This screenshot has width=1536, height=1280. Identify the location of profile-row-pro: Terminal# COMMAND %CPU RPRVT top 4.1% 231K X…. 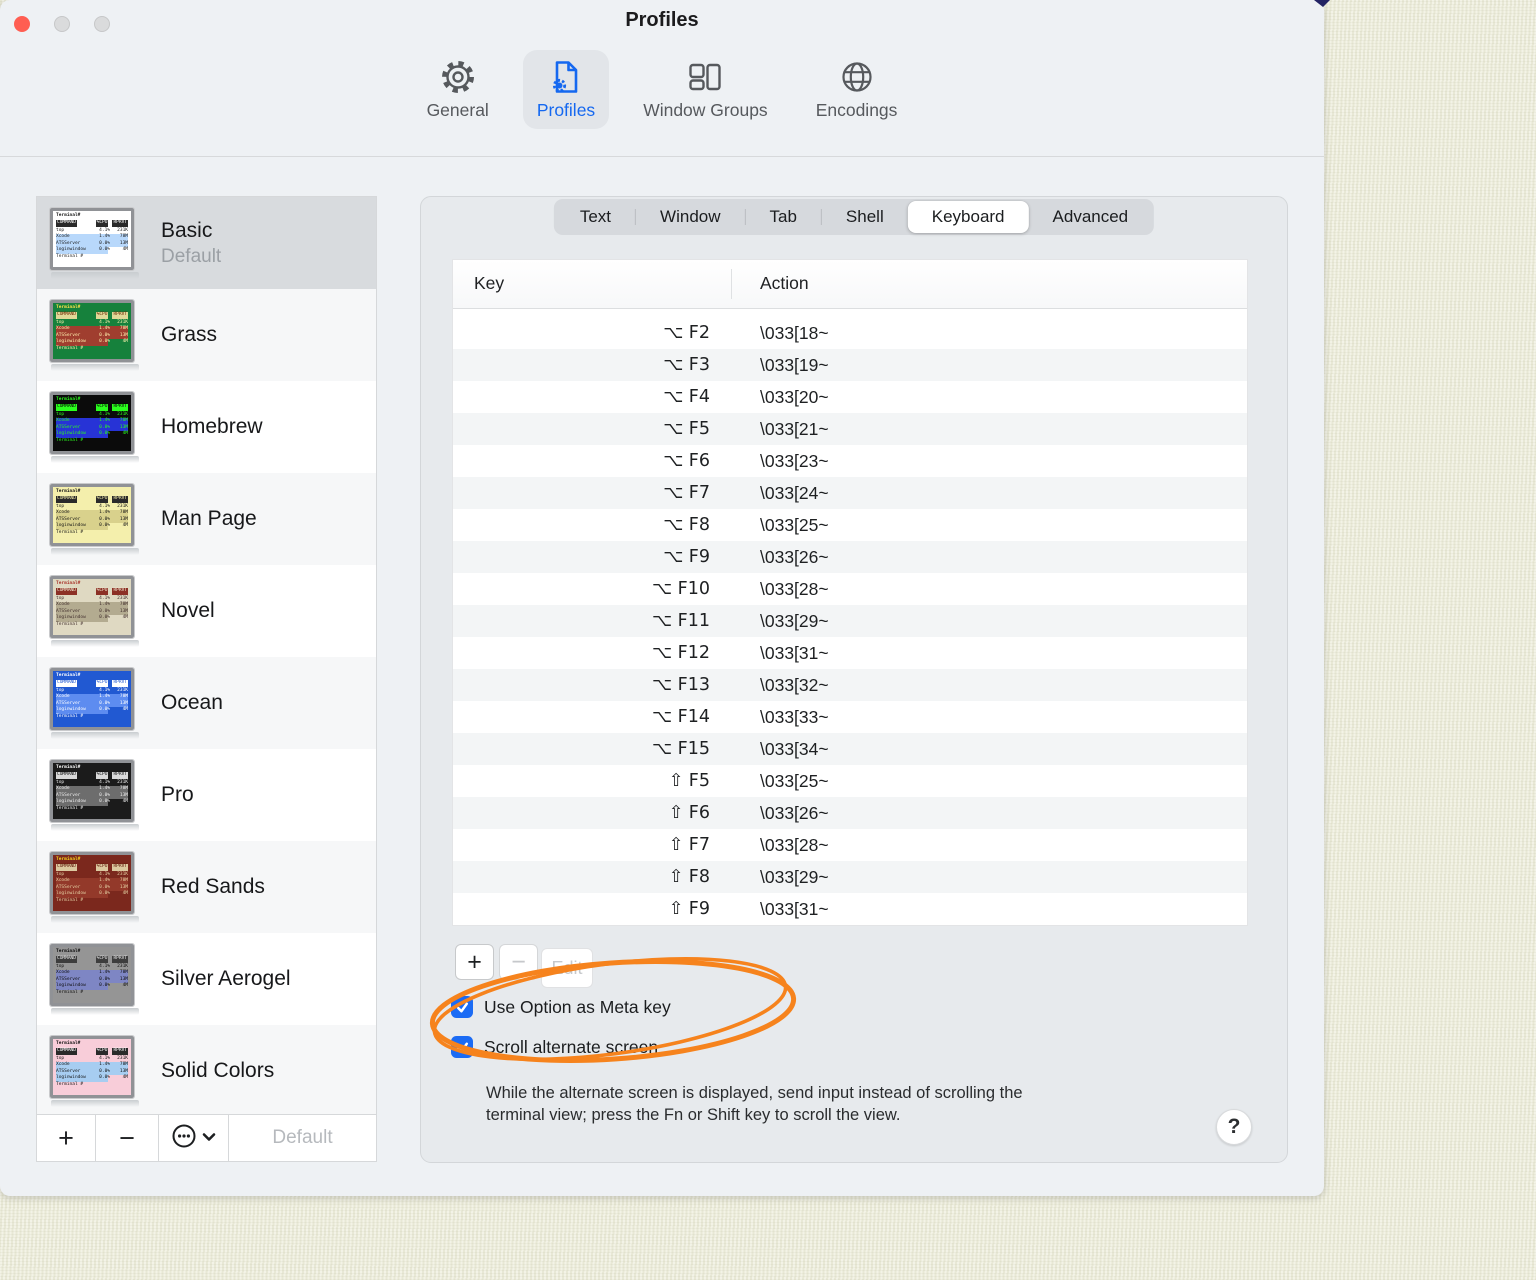
(206, 795).